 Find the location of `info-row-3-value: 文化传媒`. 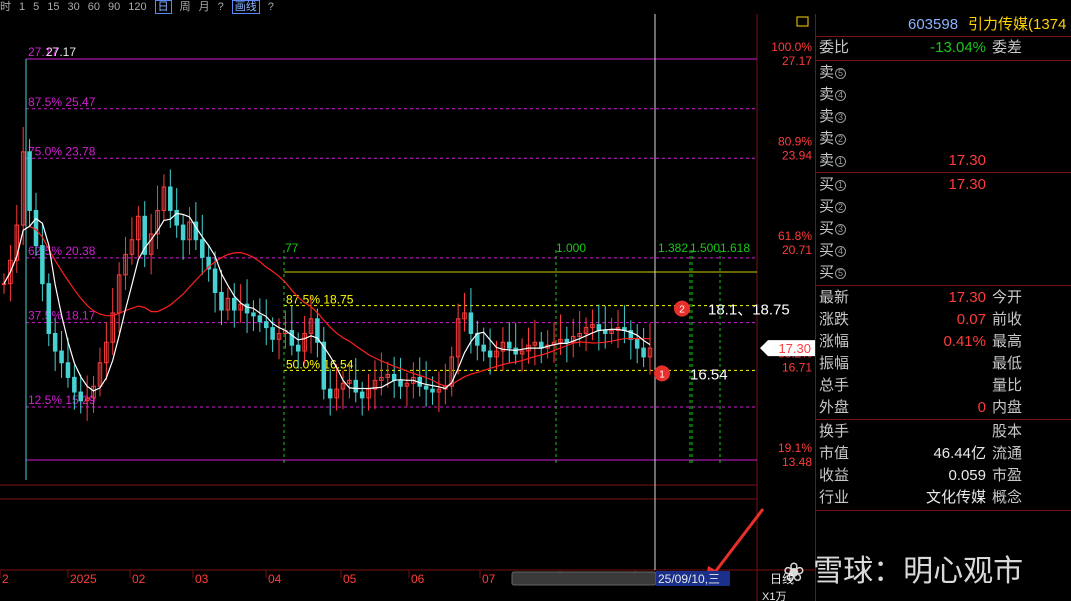

info-row-3-value: 文化传媒 is located at coordinates (955, 497).